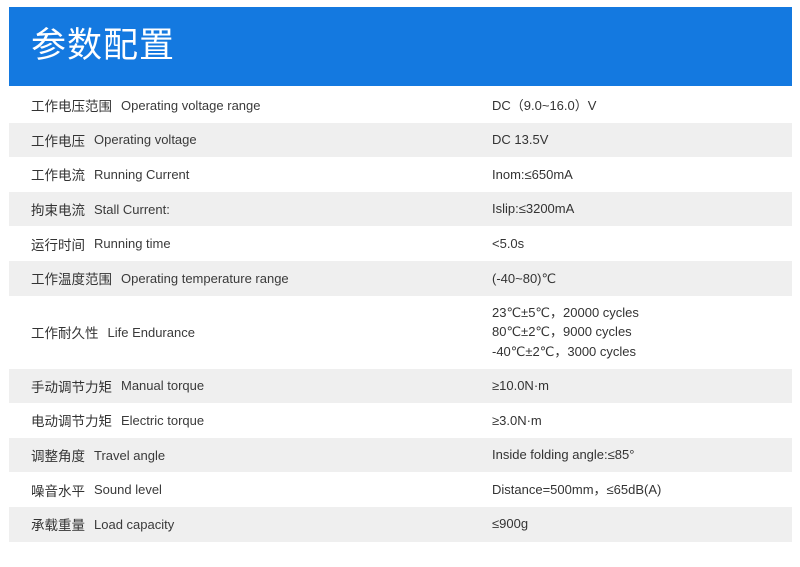 The image size is (800, 567). Describe the element at coordinates (132, 209) in the screenshot. I see `spec-label-en: Stall Current:` at that location.